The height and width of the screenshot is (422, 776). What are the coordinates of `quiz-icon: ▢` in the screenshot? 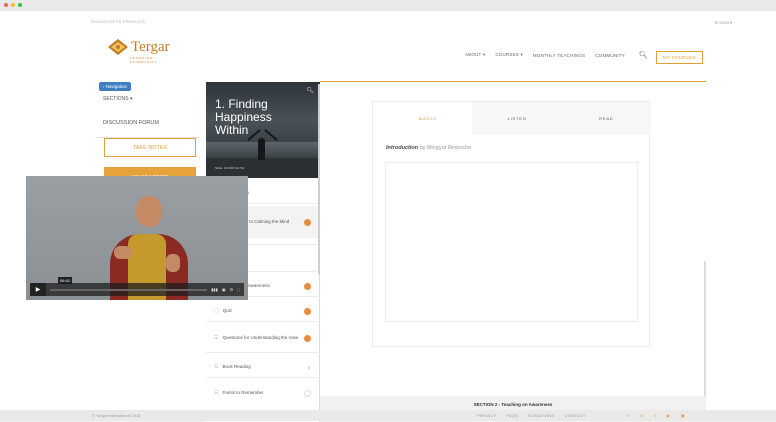 It's located at (216, 311).